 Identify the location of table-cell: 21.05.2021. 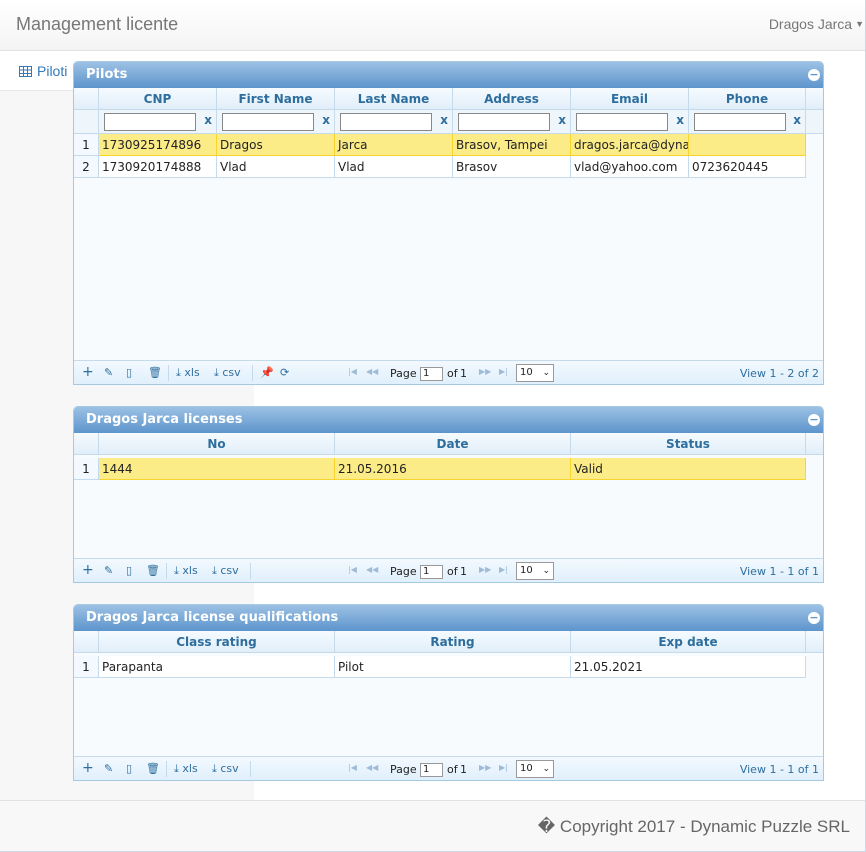
(688, 667).